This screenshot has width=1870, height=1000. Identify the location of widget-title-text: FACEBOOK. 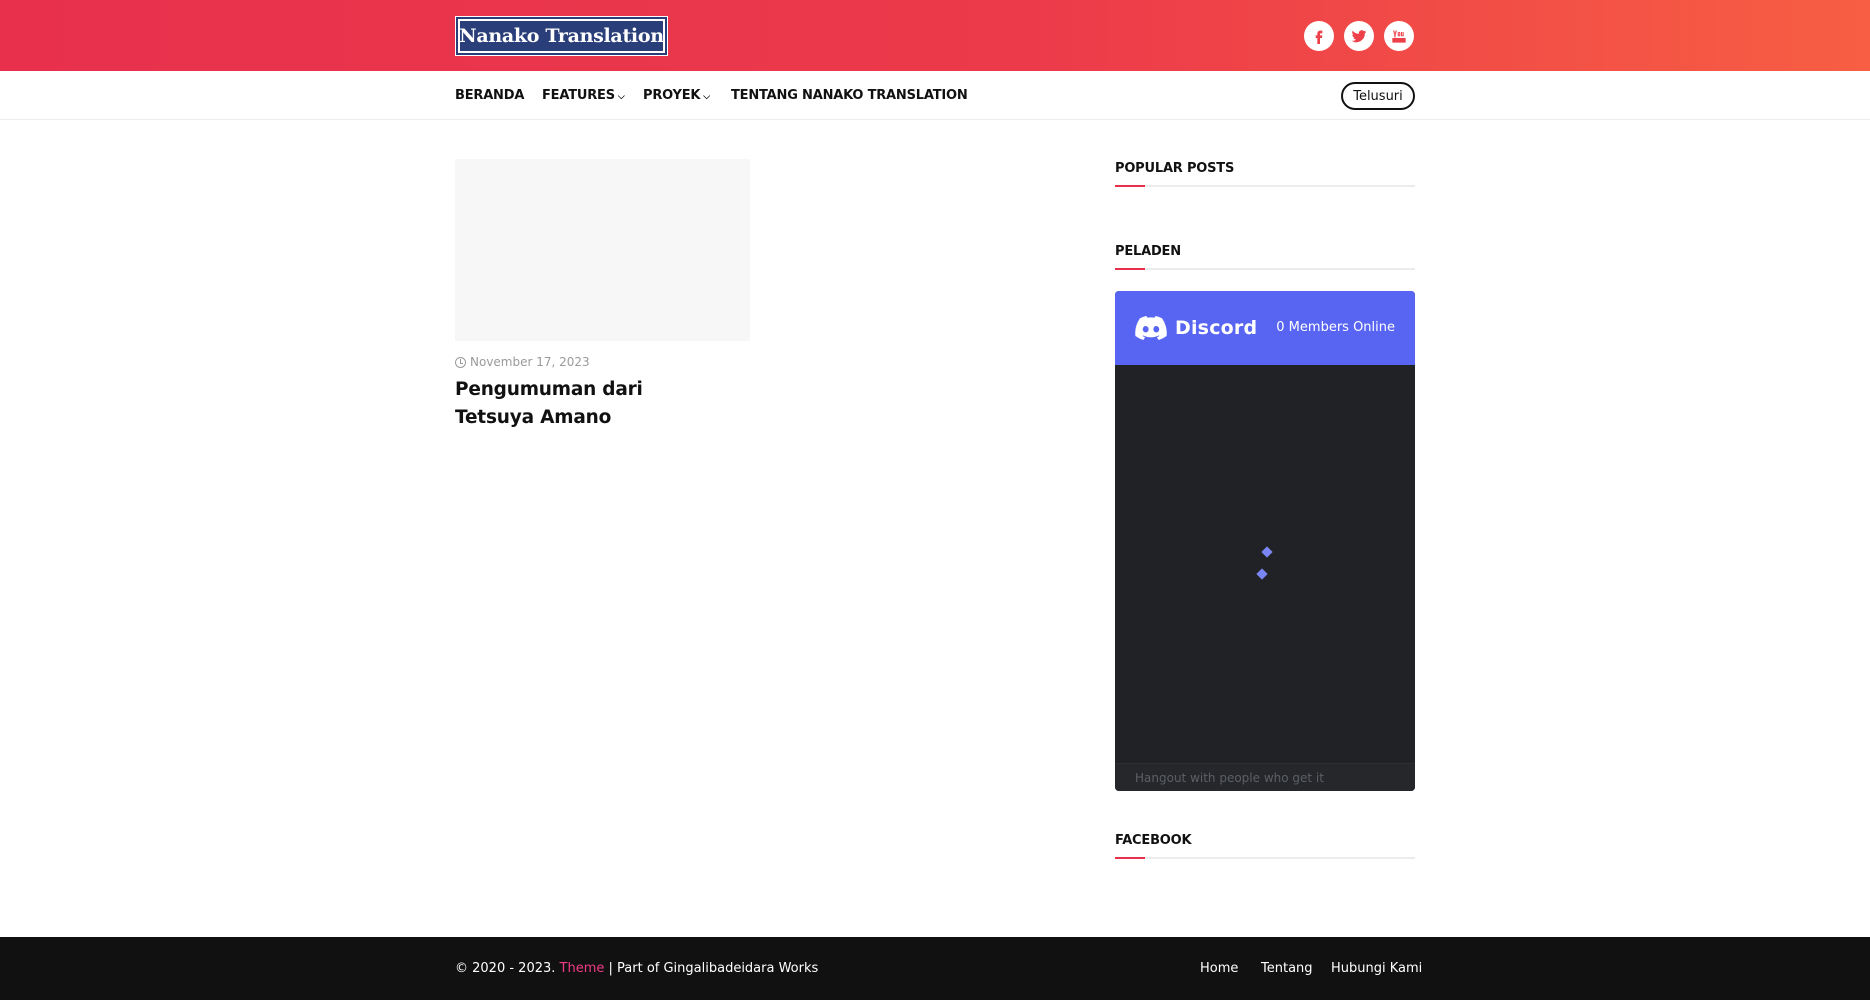
(1153, 840).